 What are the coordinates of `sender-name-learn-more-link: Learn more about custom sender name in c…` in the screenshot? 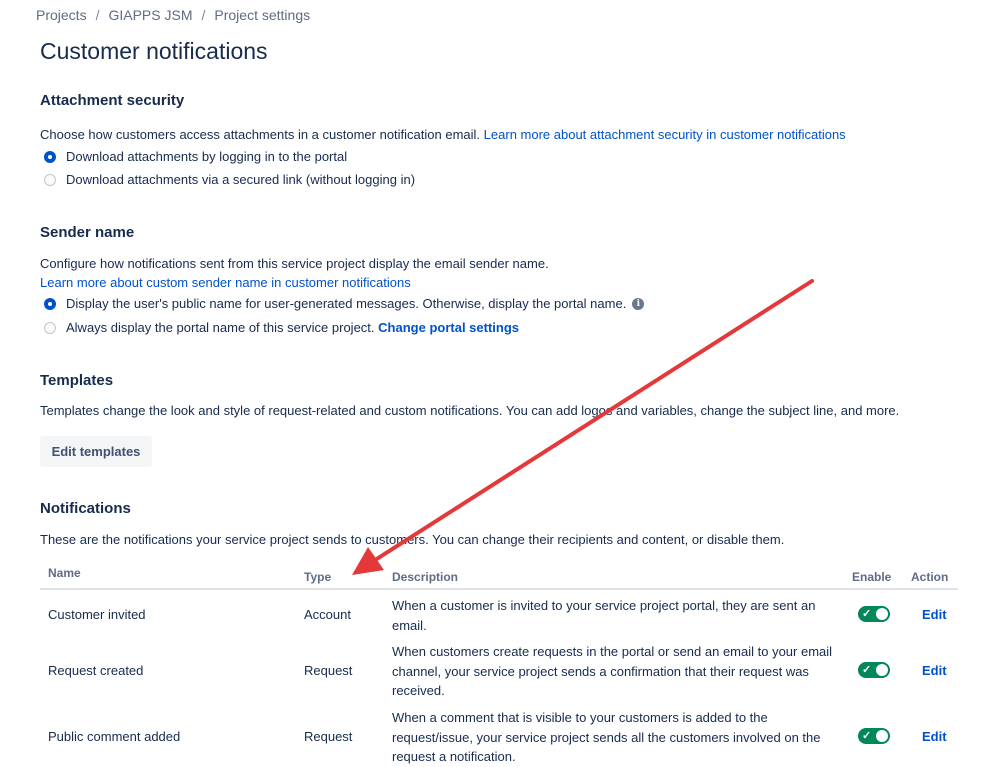 It's located at (225, 282).